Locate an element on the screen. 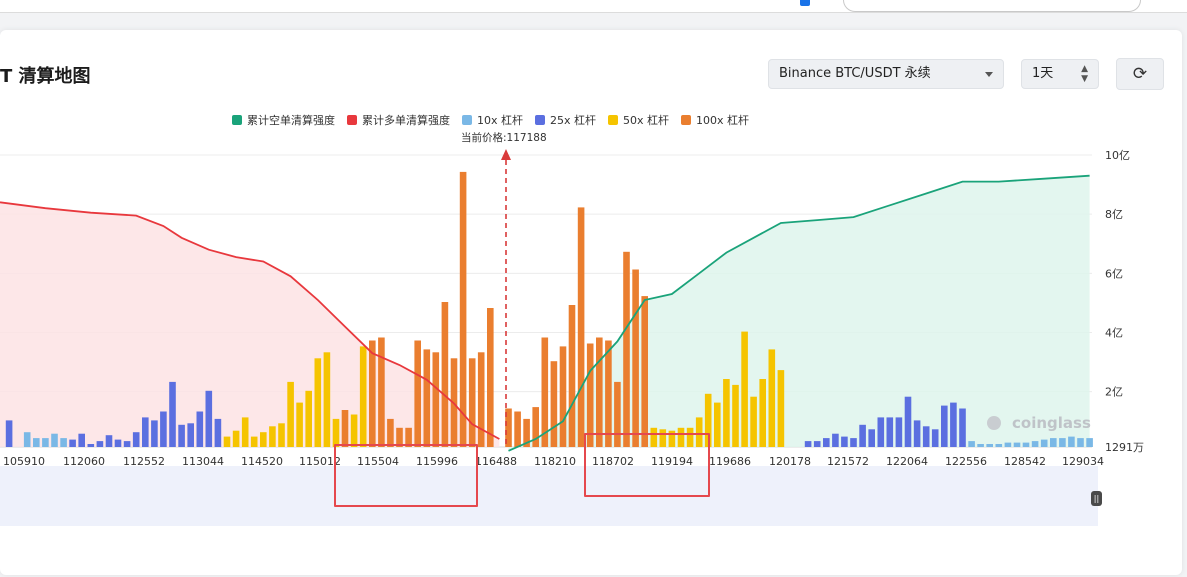 Image resolution: width=1187 pixels, height=577 pixels. y-tick-label: 4亿 is located at coordinates (1114, 333).